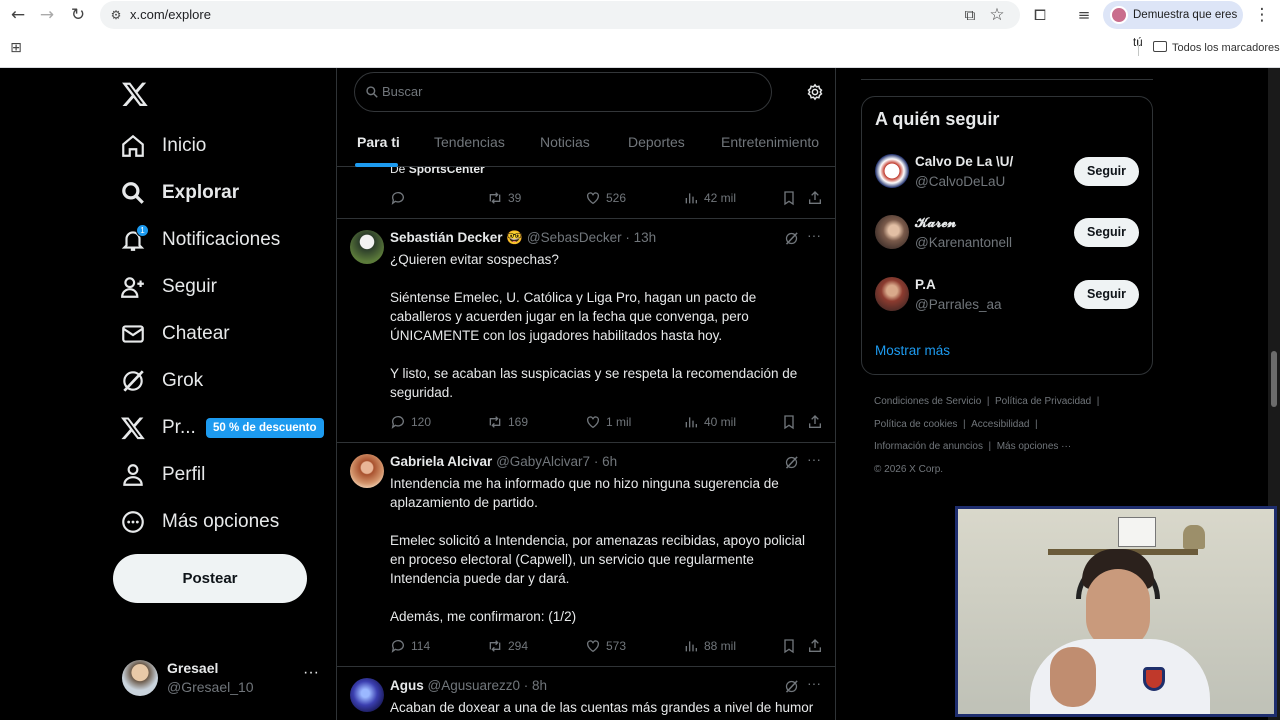 The height and width of the screenshot is (720, 1280). I want to click on tab-noticias: Noticias, so click(565, 142).